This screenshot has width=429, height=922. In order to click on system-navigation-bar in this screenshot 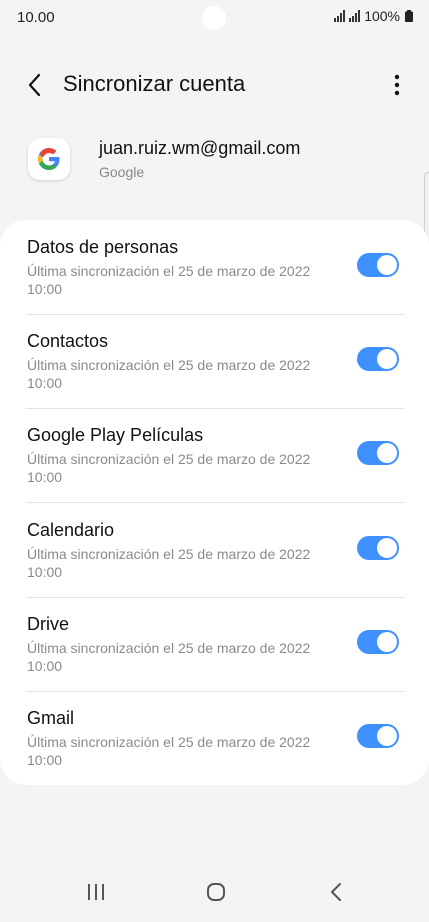, I will do `click(214, 892)`.